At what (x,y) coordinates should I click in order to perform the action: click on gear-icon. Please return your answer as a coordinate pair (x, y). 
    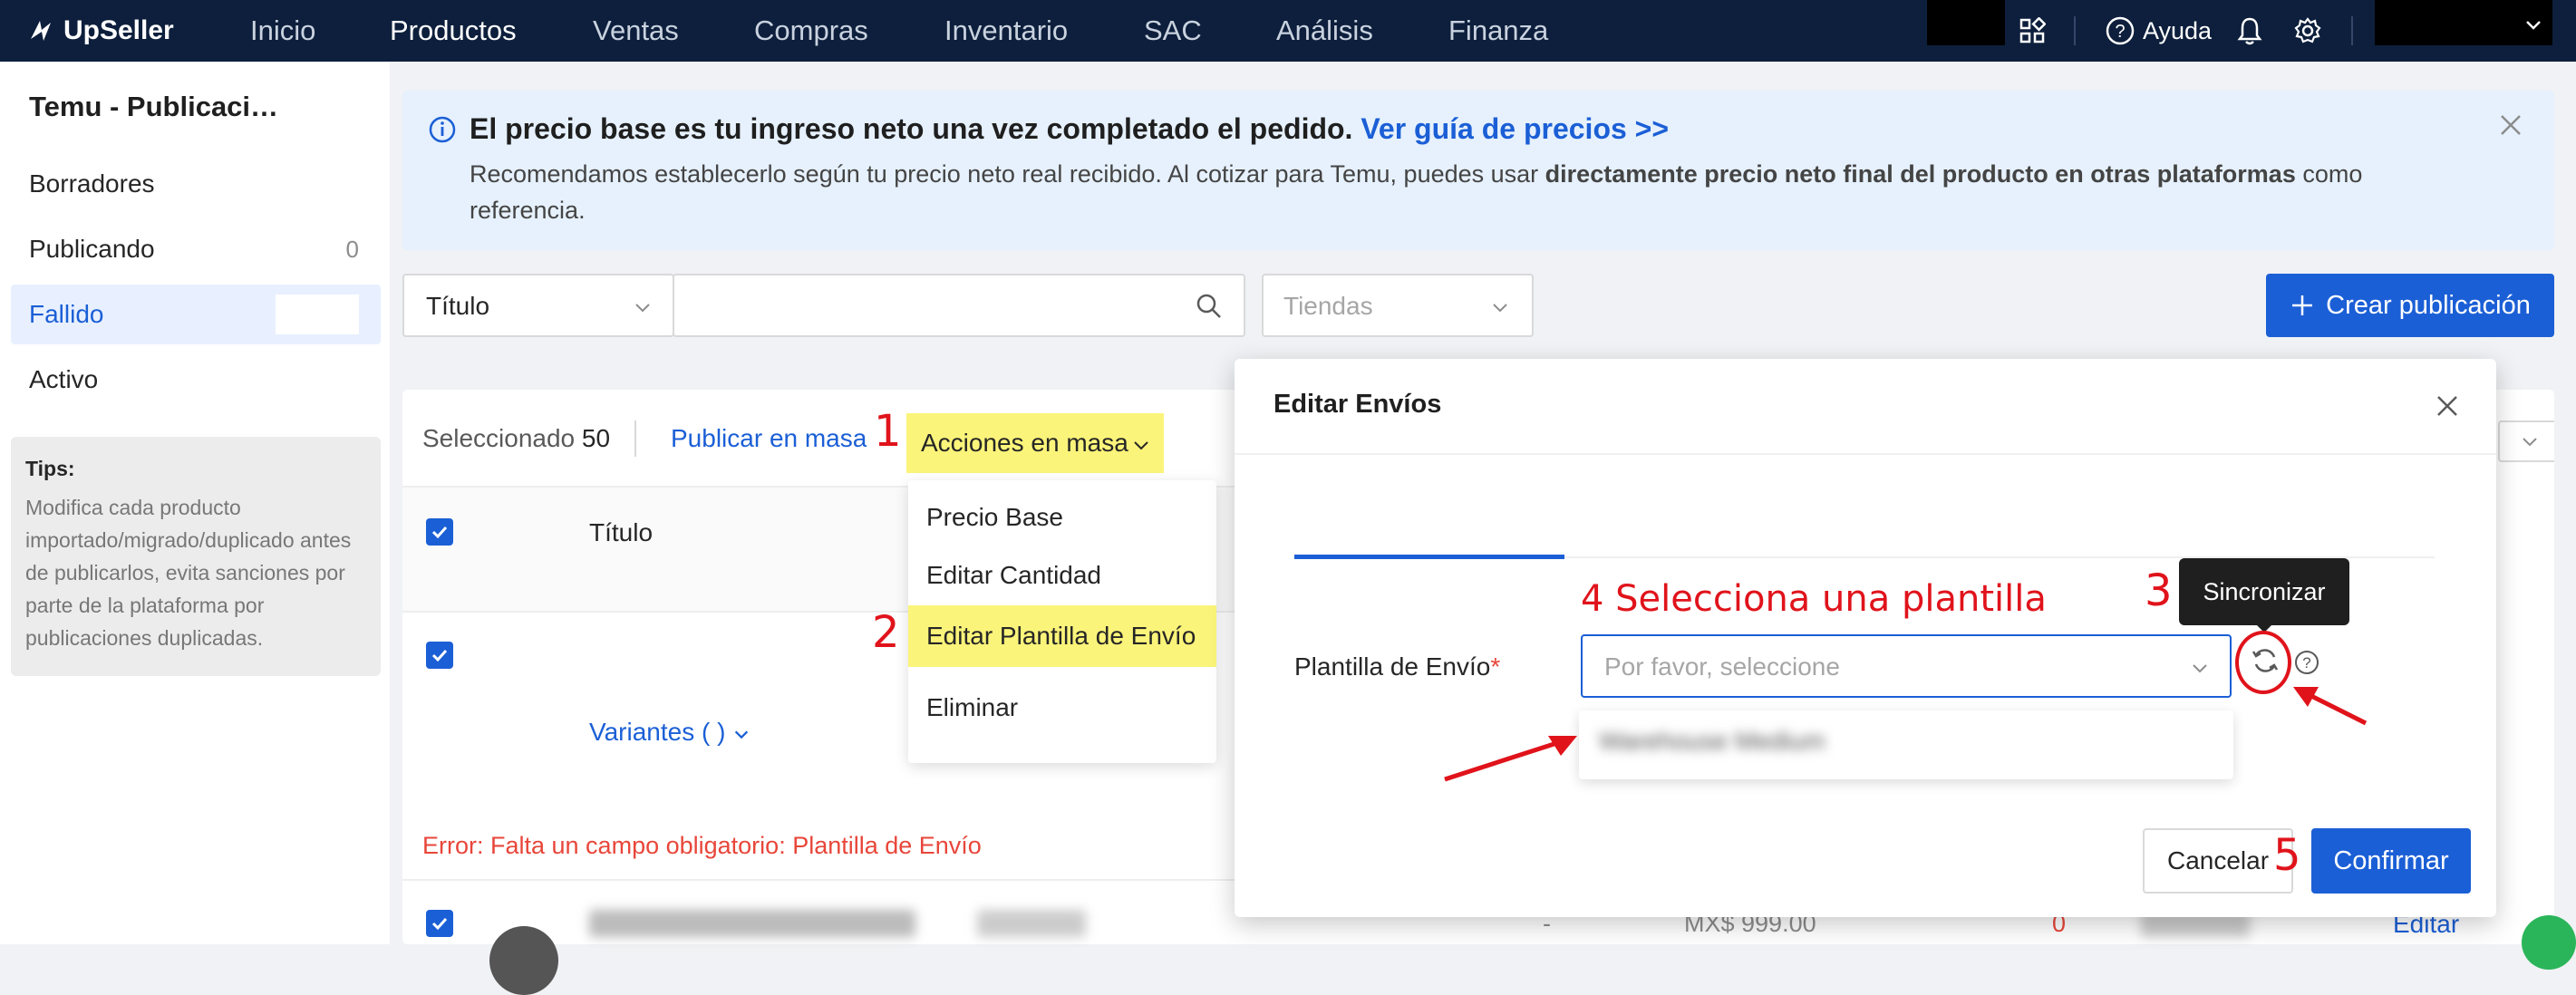
    Looking at the image, I should click on (2308, 31).